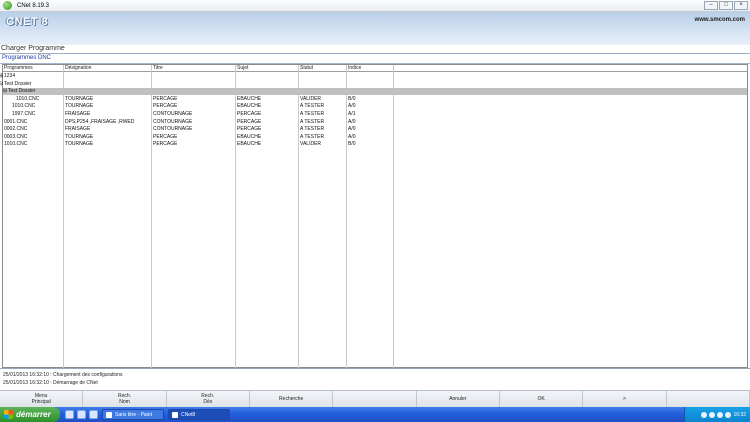 The height and width of the screenshot is (422, 750). Describe the element at coordinates (208, 399) in the screenshot. I see `rech-des-button: Rech. Dés` at that location.